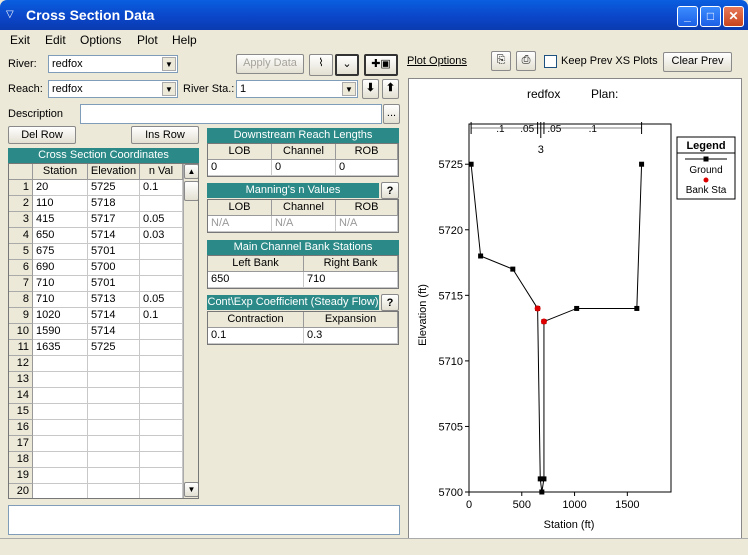 Image resolution: width=748 pixels, height=555 pixels. I want to click on row-number: 3, so click(21, 220).